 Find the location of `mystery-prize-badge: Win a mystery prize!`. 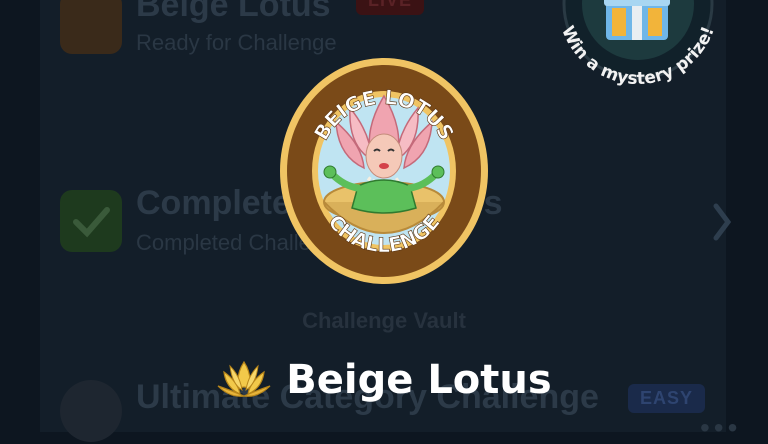

mystery-prize-badge: Win a mystery prize! is located at coordinates (638, 57).